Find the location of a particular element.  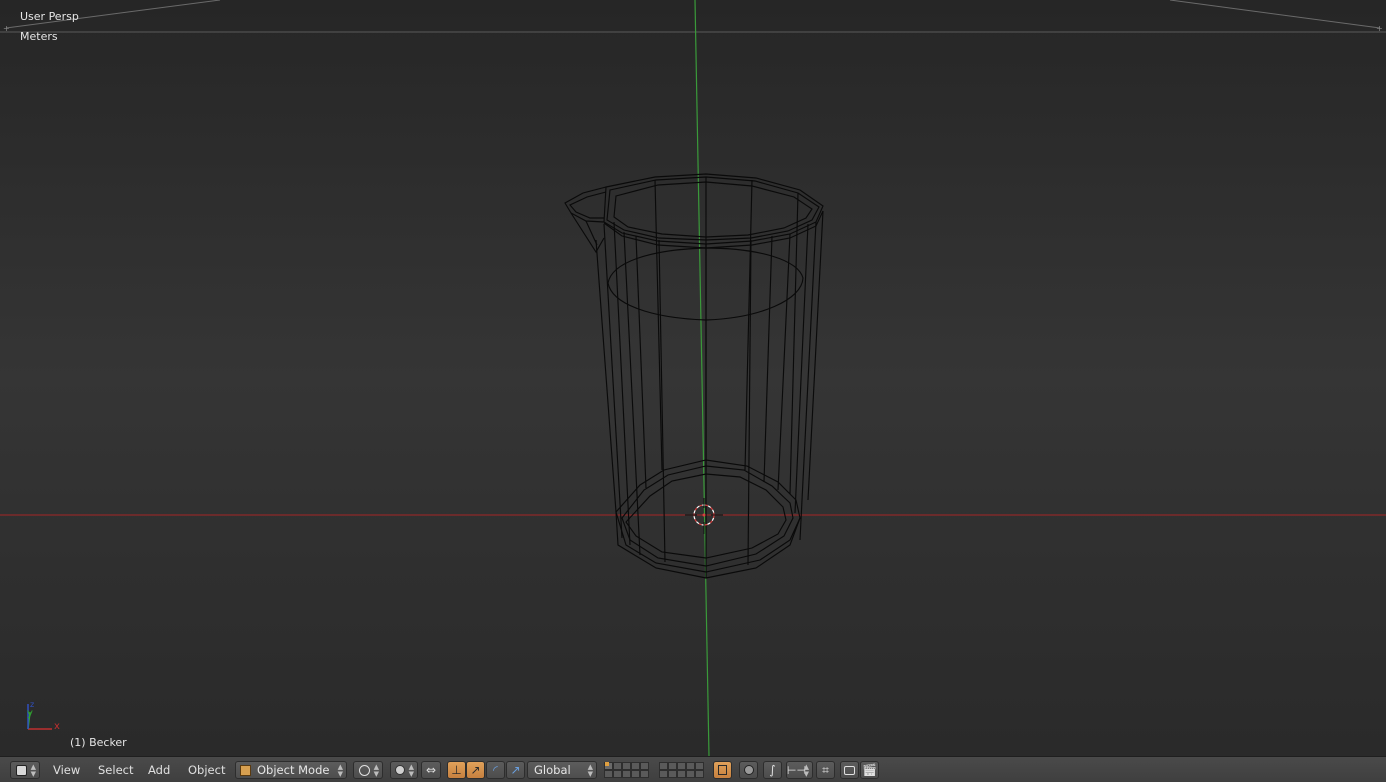

gizmo-z-label: z is located at coordinates (32, 704).